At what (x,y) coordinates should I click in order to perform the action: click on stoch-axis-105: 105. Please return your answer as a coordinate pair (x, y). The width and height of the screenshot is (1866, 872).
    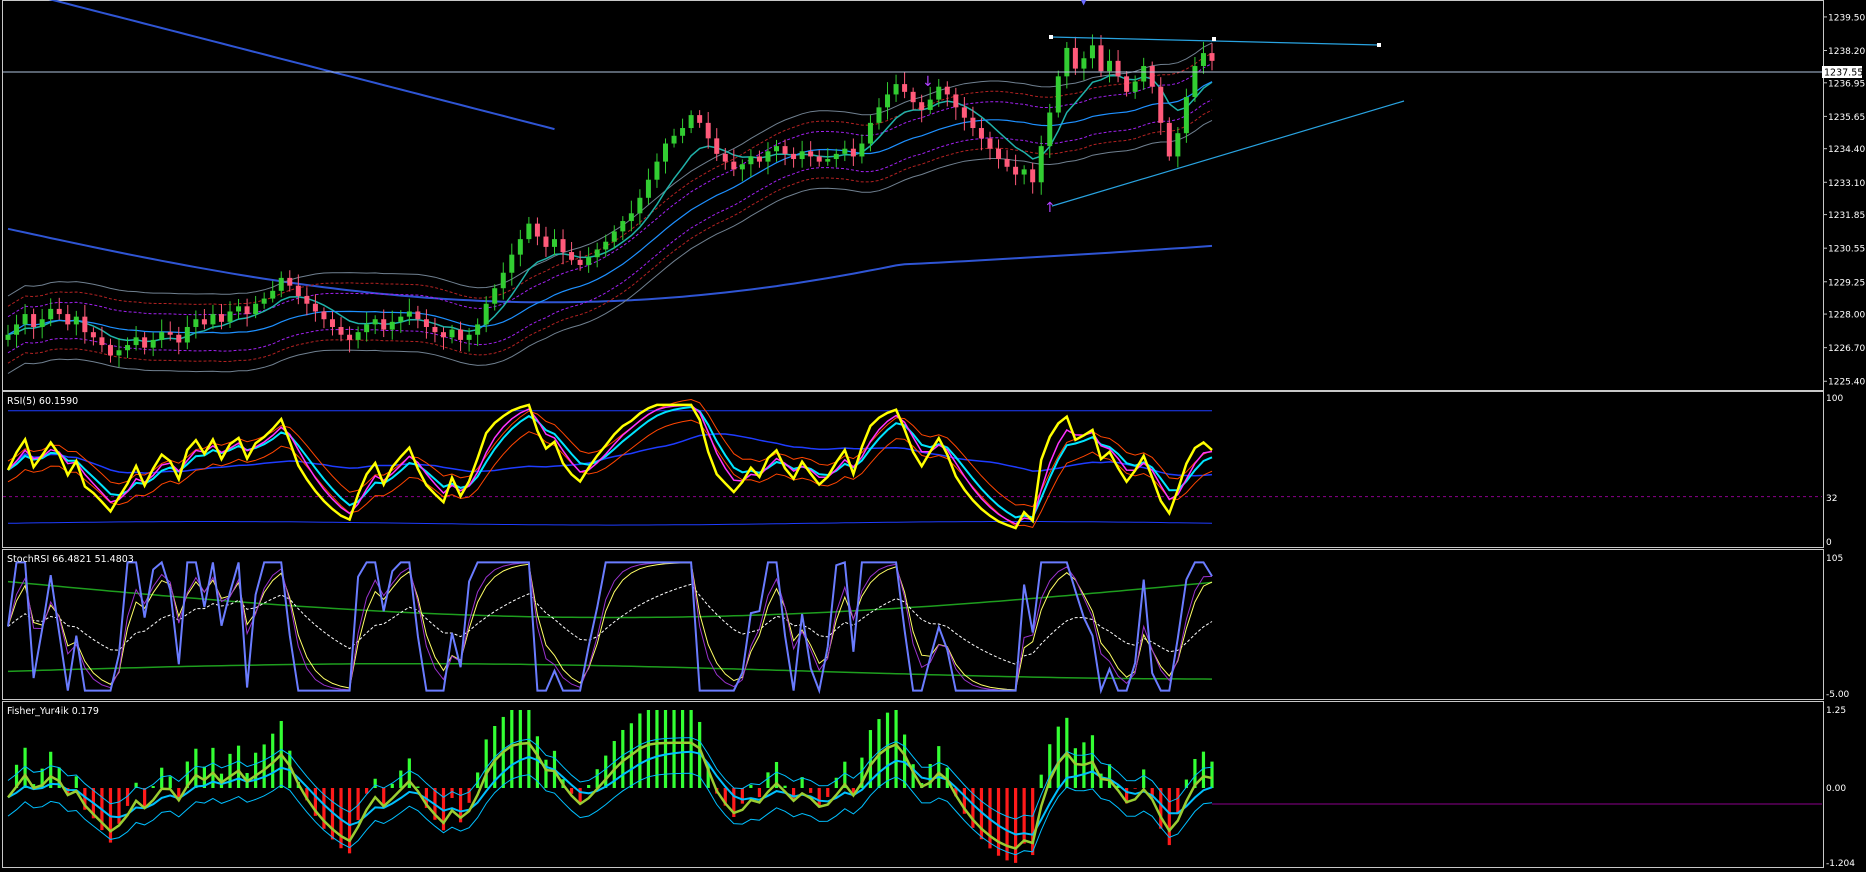
    Looking at the image, I should click on (1834, 559).